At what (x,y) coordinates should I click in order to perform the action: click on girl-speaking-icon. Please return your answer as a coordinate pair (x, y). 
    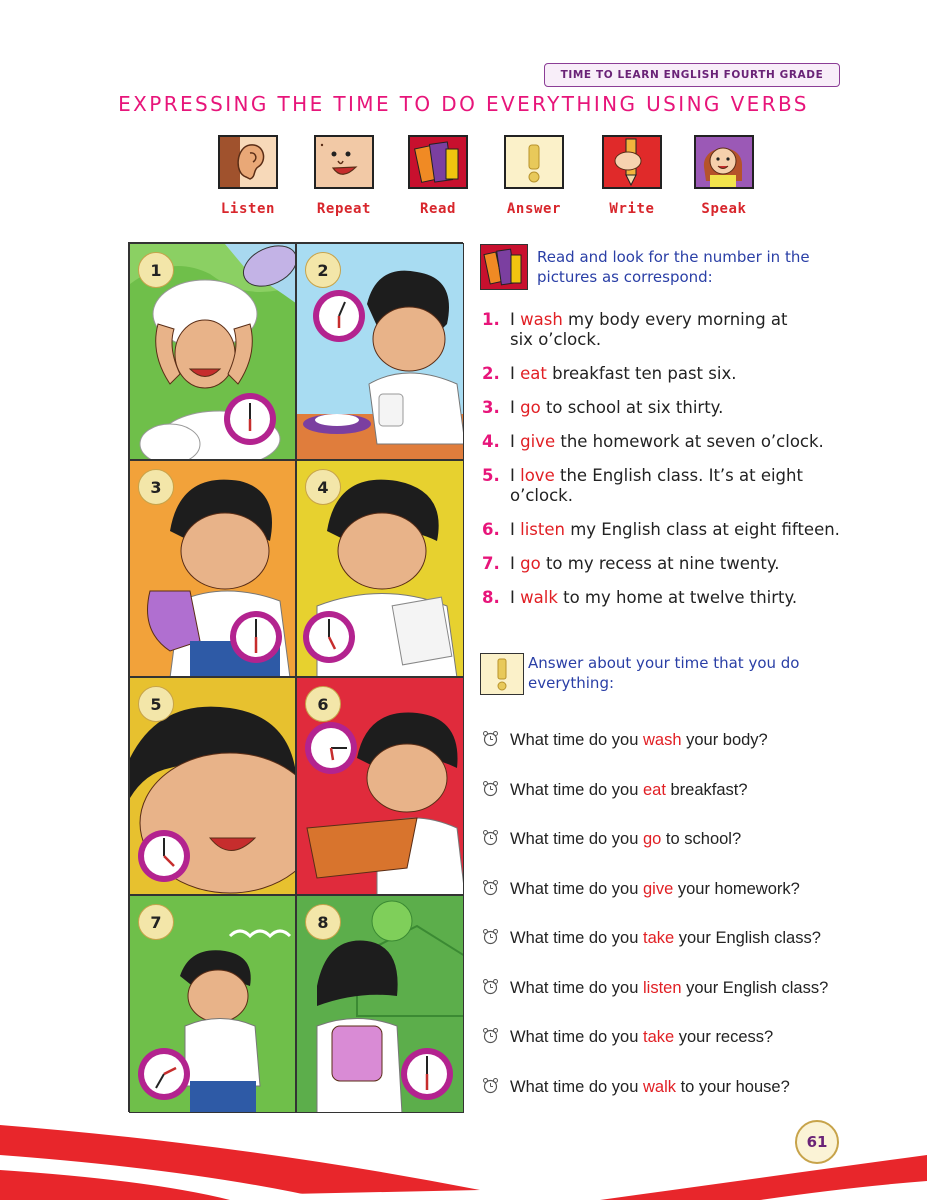
    Looking at the image, I should click on (724, 162).